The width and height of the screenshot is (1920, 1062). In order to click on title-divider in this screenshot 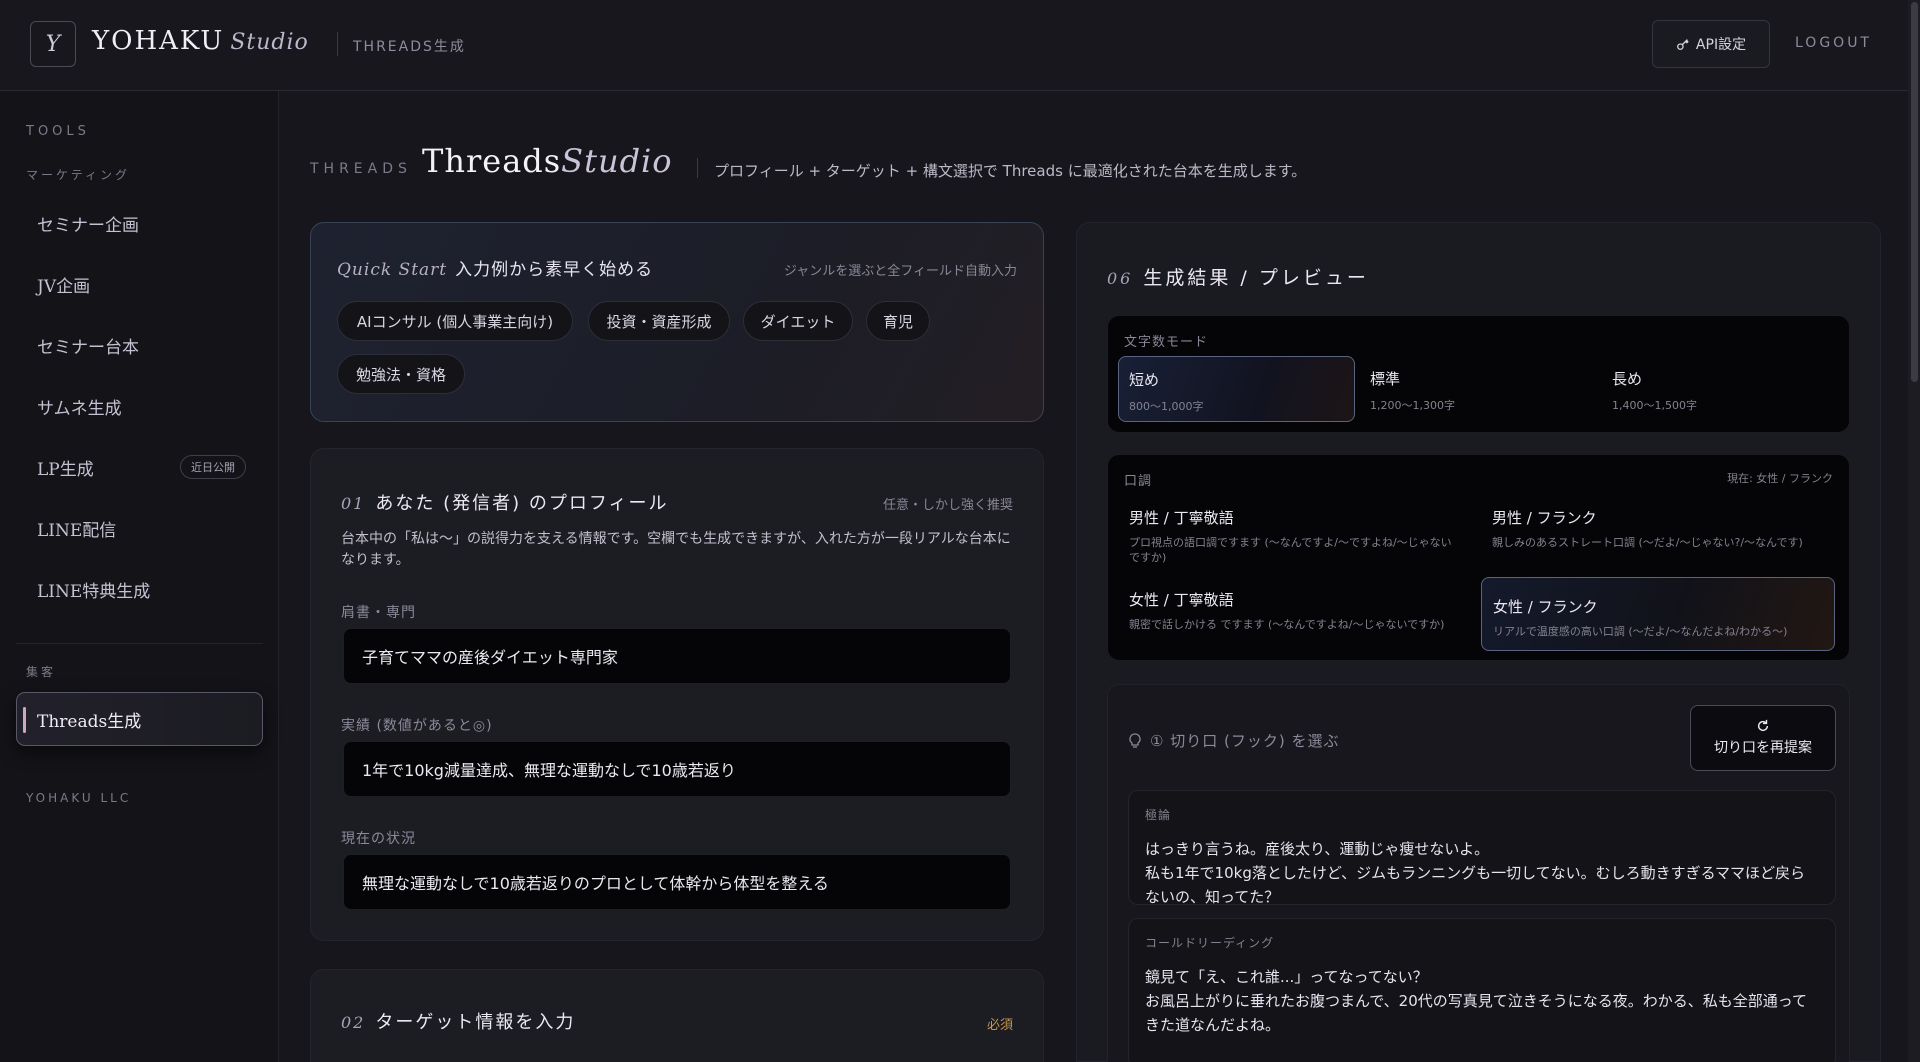, I will do `click(697, 168)`.